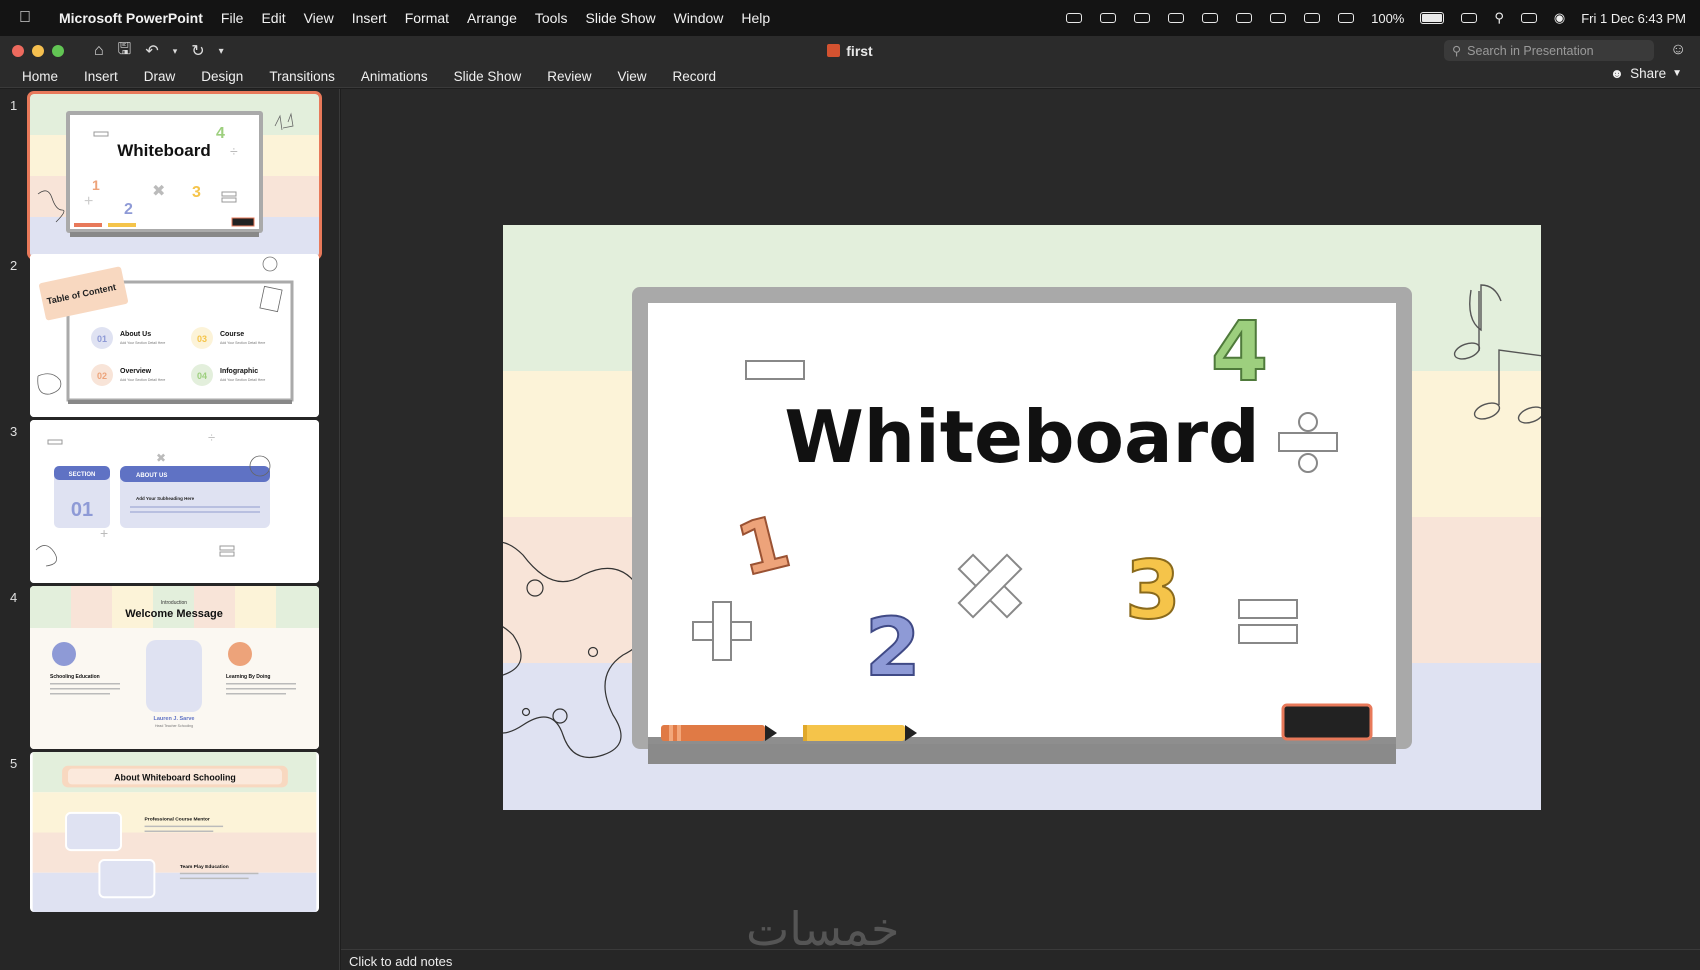  What do you see at coordinates (1176, 18) in the screenshot?
I see `dots-icon` at bounding box center [1176, 18].